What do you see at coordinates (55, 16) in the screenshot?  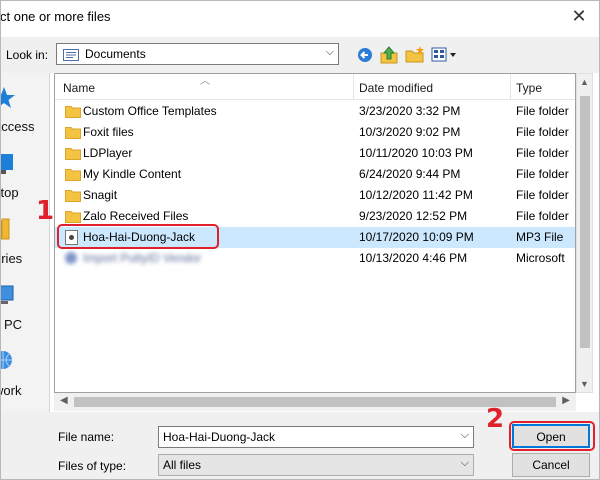 I see `dialog-title: ct one or more files` at bounding box center [55, 16].